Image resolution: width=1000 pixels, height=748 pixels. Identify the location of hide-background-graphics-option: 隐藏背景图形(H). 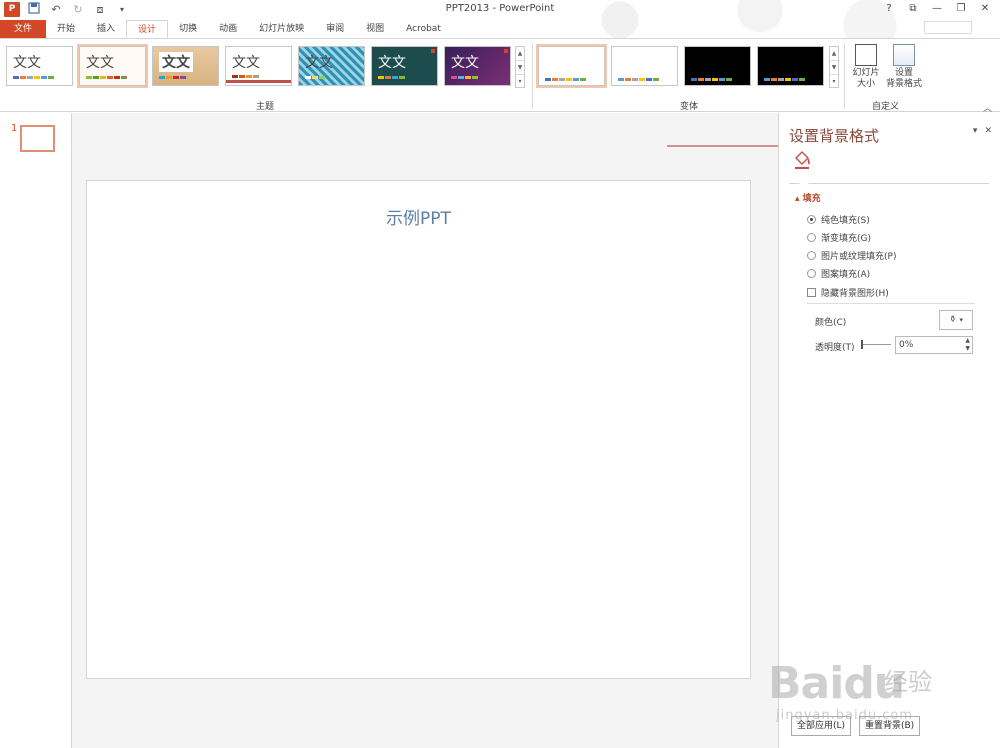
(848, 292).